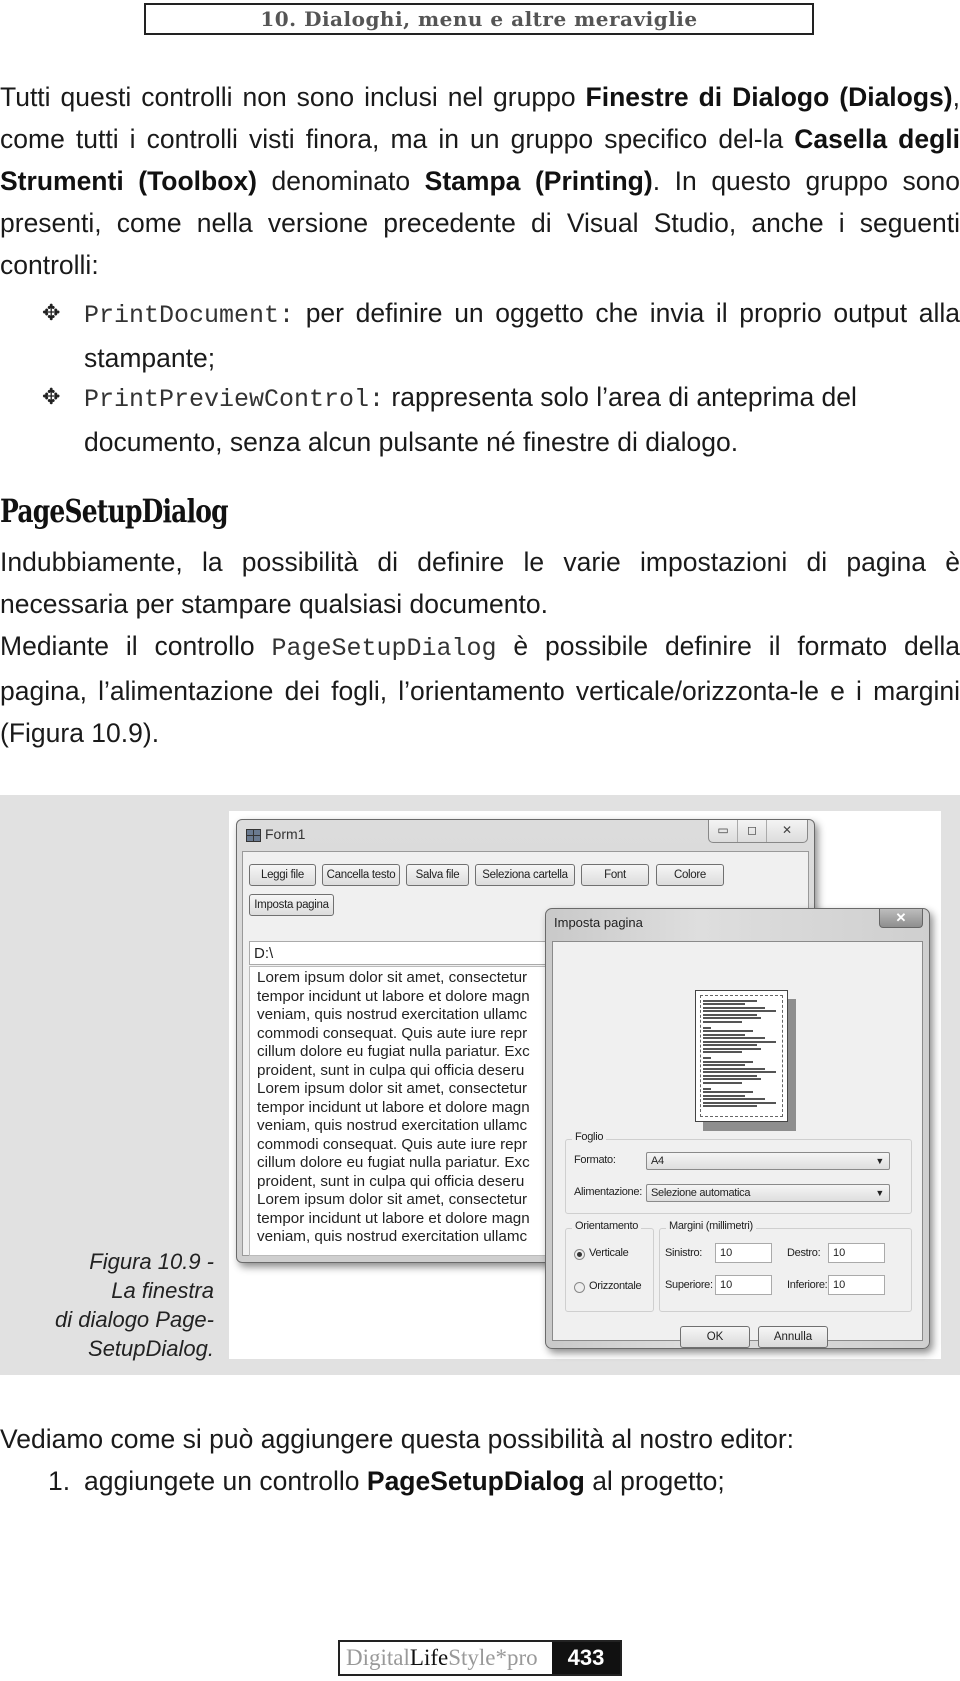  What do you see at coordinates (752, 831) in the screenshot?
I see `maximize-icon: ◻` at bounding box center [752, 831].